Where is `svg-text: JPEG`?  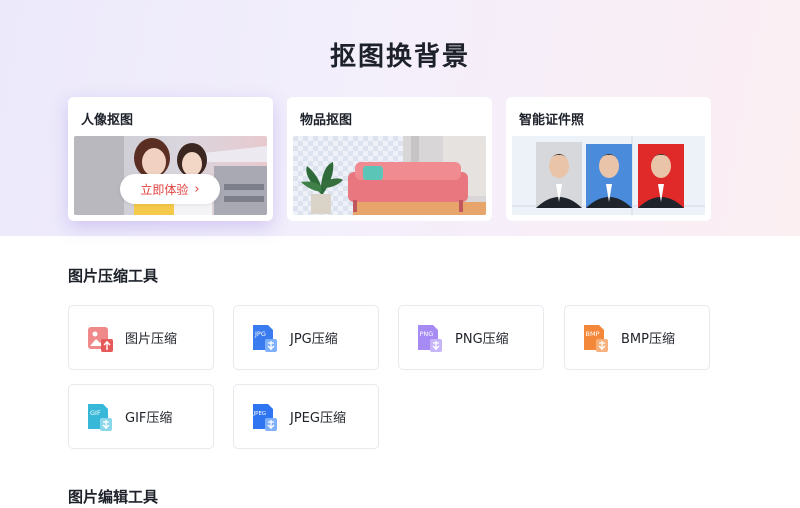
svg-text: JPEG is located at coordinates (260, 414).